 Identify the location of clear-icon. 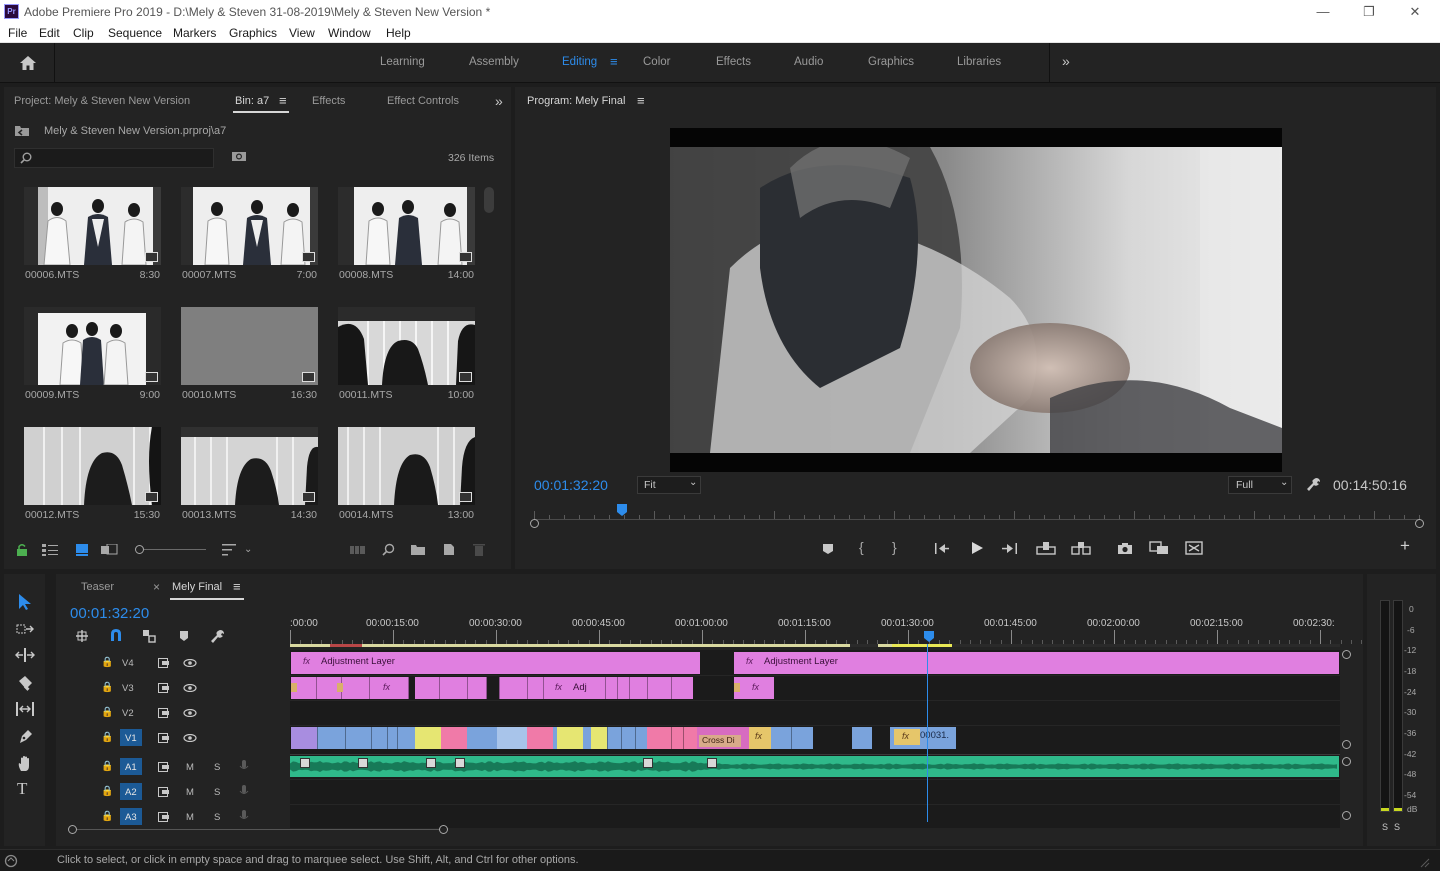
(479, 549).